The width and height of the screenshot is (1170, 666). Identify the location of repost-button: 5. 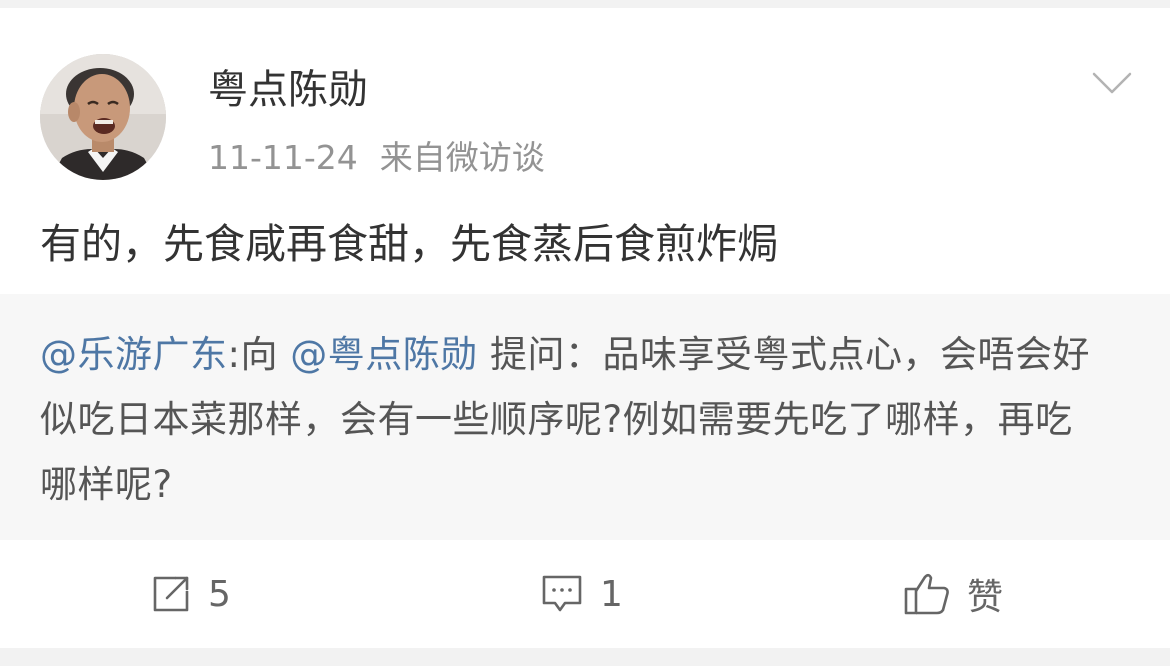
(190, 594).